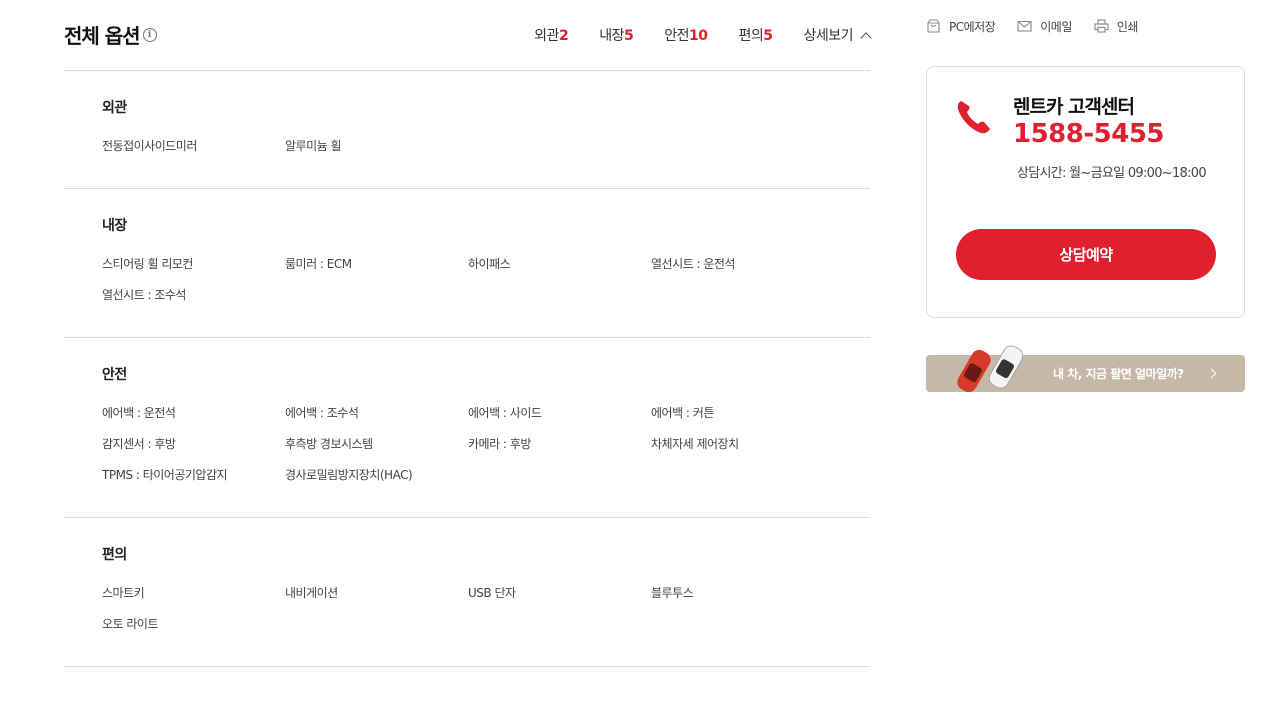 The image size is (1275, 720). Describe the element at coordinates (149, 146) in the screenshot. I see `option-item: 전동접이사이드미러` at that location.